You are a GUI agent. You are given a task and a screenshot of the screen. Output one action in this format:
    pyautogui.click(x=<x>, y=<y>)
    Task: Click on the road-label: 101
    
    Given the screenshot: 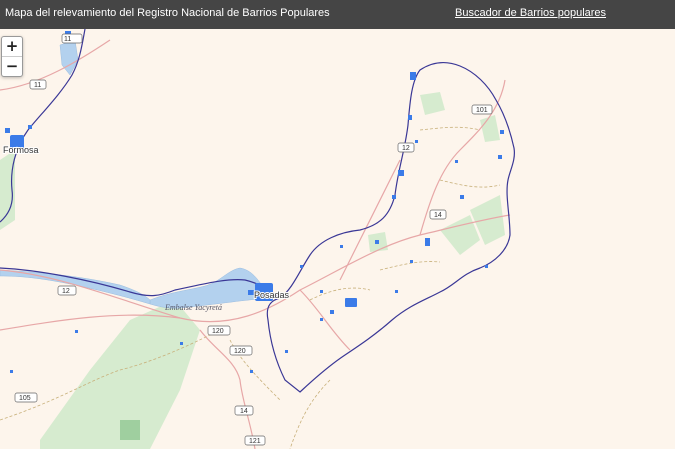 What is the action you would take?
    pyautogui.click(x=482, y=110)
    